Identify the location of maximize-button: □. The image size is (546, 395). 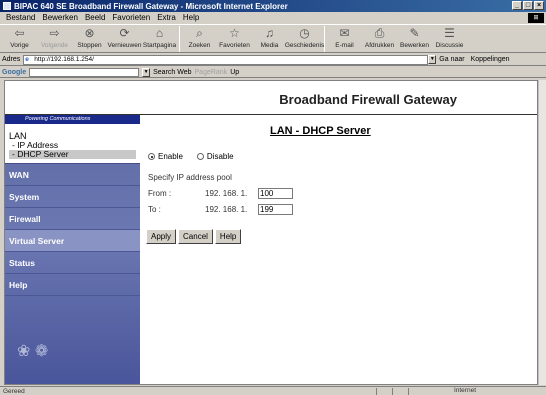
(528, 5).